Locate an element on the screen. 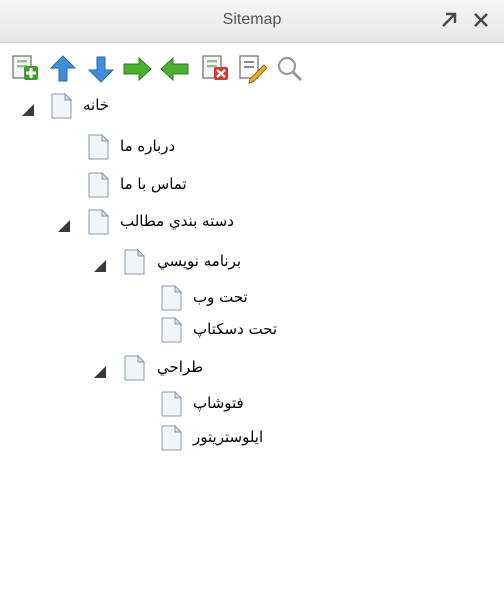 The height and width of the screenshot is (610, 504). tree-node-label: تحت دسکتاپ is located at coordinates (235, 329).